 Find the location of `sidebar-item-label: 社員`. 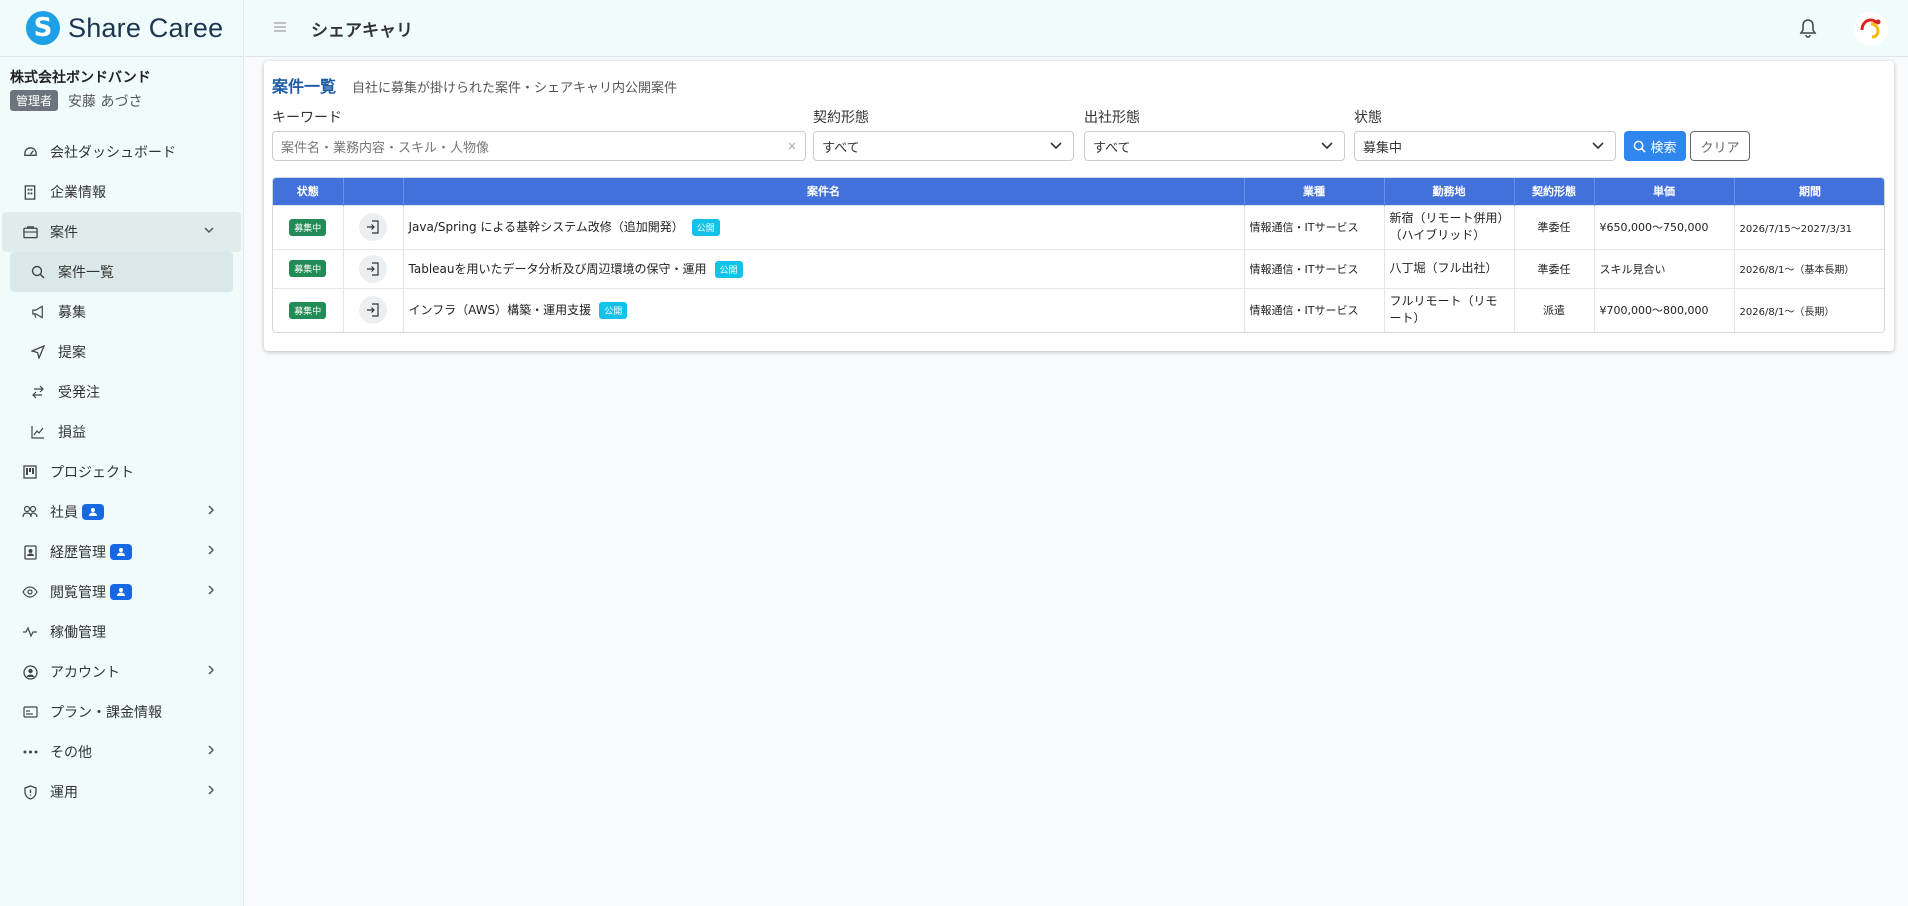

sidebar-item-label: 社員 is located at coordinates (64, 513).